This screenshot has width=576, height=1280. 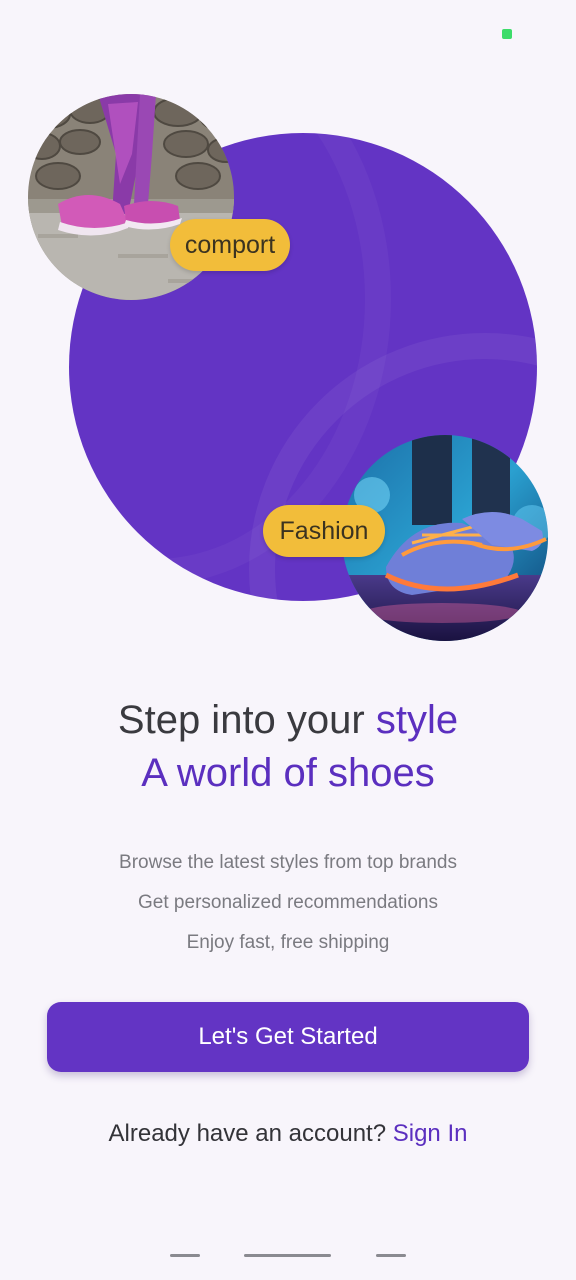 What do you see at coordinates (288, 773) in the screenshot?
I see `headline-line-2: A world of shoes` at bounding box center [288, 773].